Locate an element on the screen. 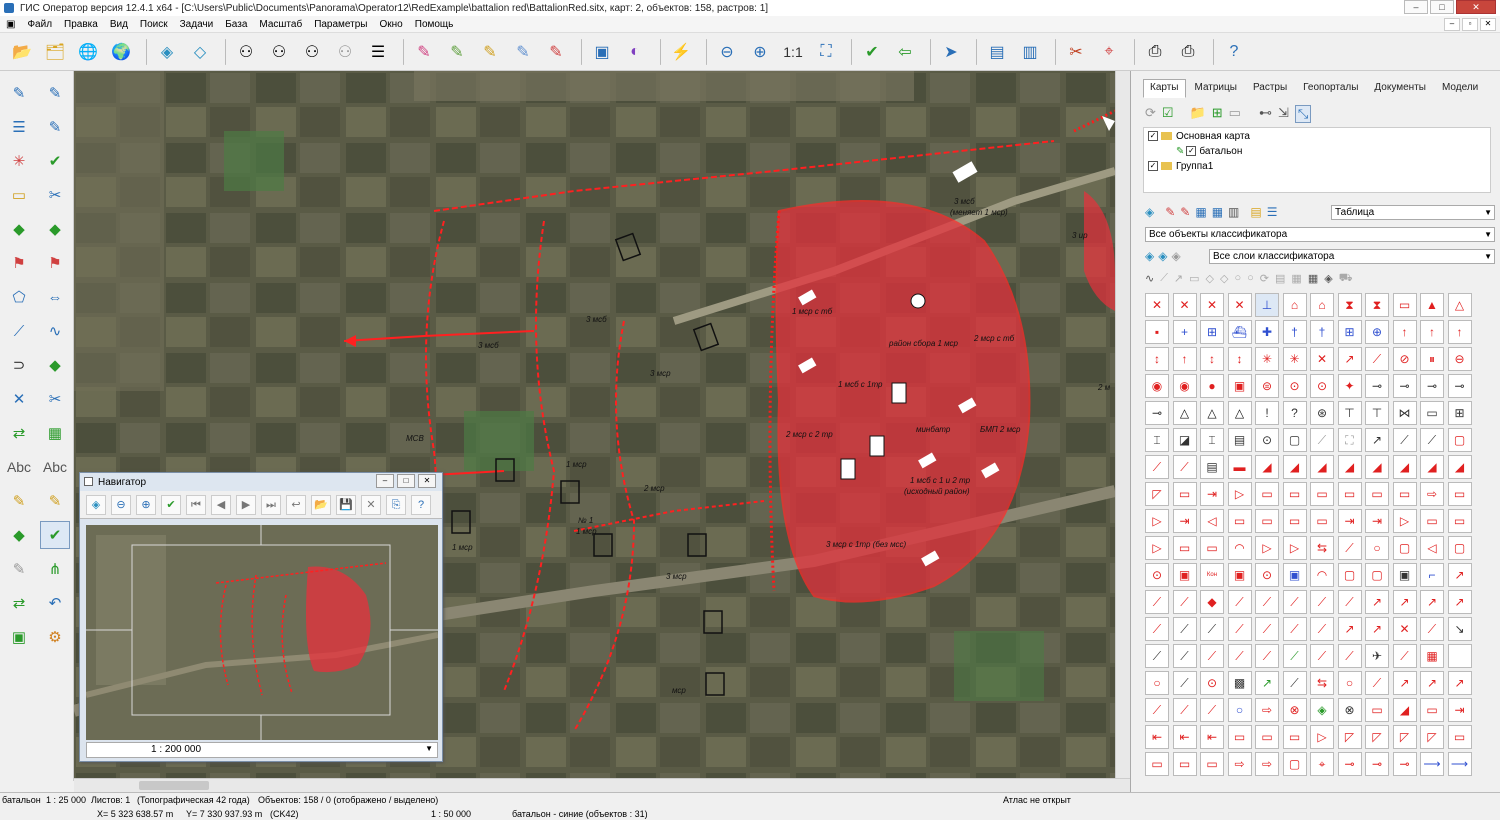 This screenshot has width=1500, height=820. settings-gear-icon: ⚙ is located at coordinates (55, 637).